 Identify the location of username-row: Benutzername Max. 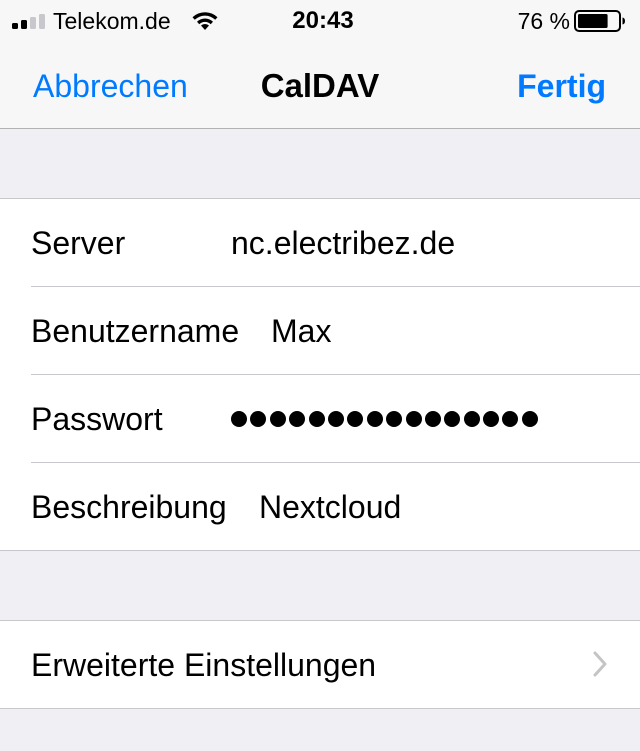
(320, 330).